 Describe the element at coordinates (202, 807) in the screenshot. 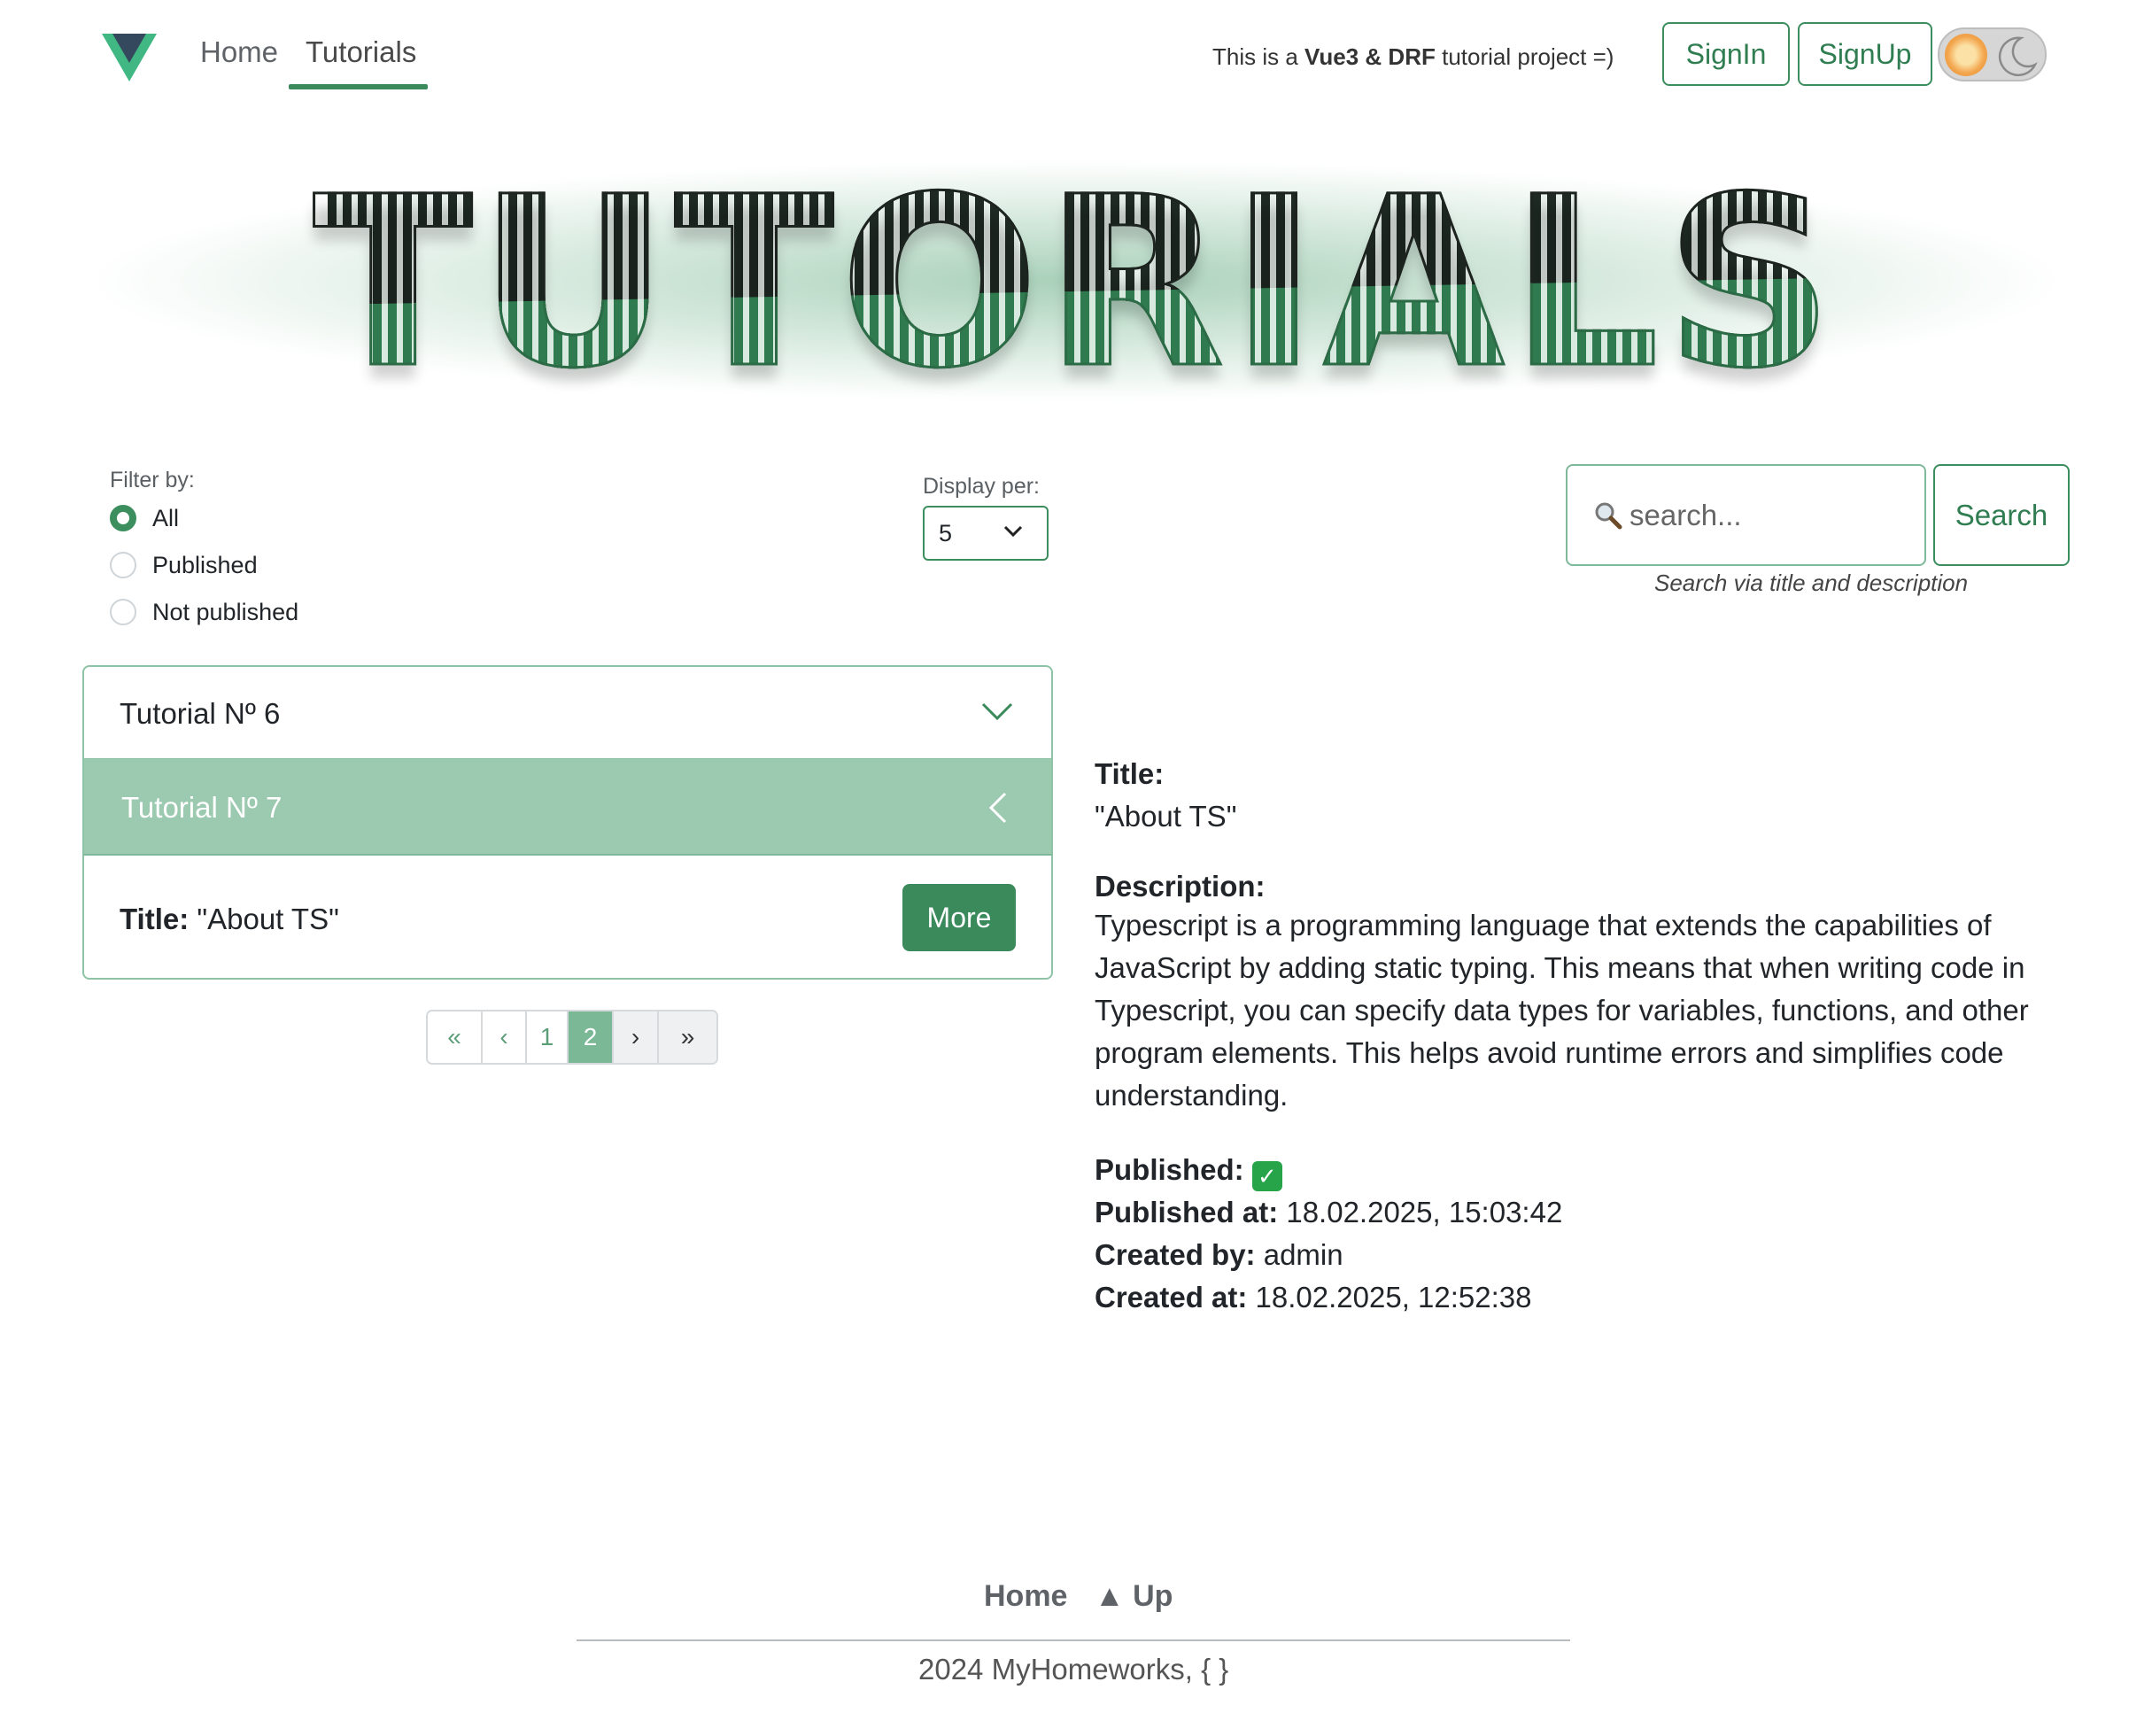

I see `accordion-item-label: Tutorial Nº 7` at that location.